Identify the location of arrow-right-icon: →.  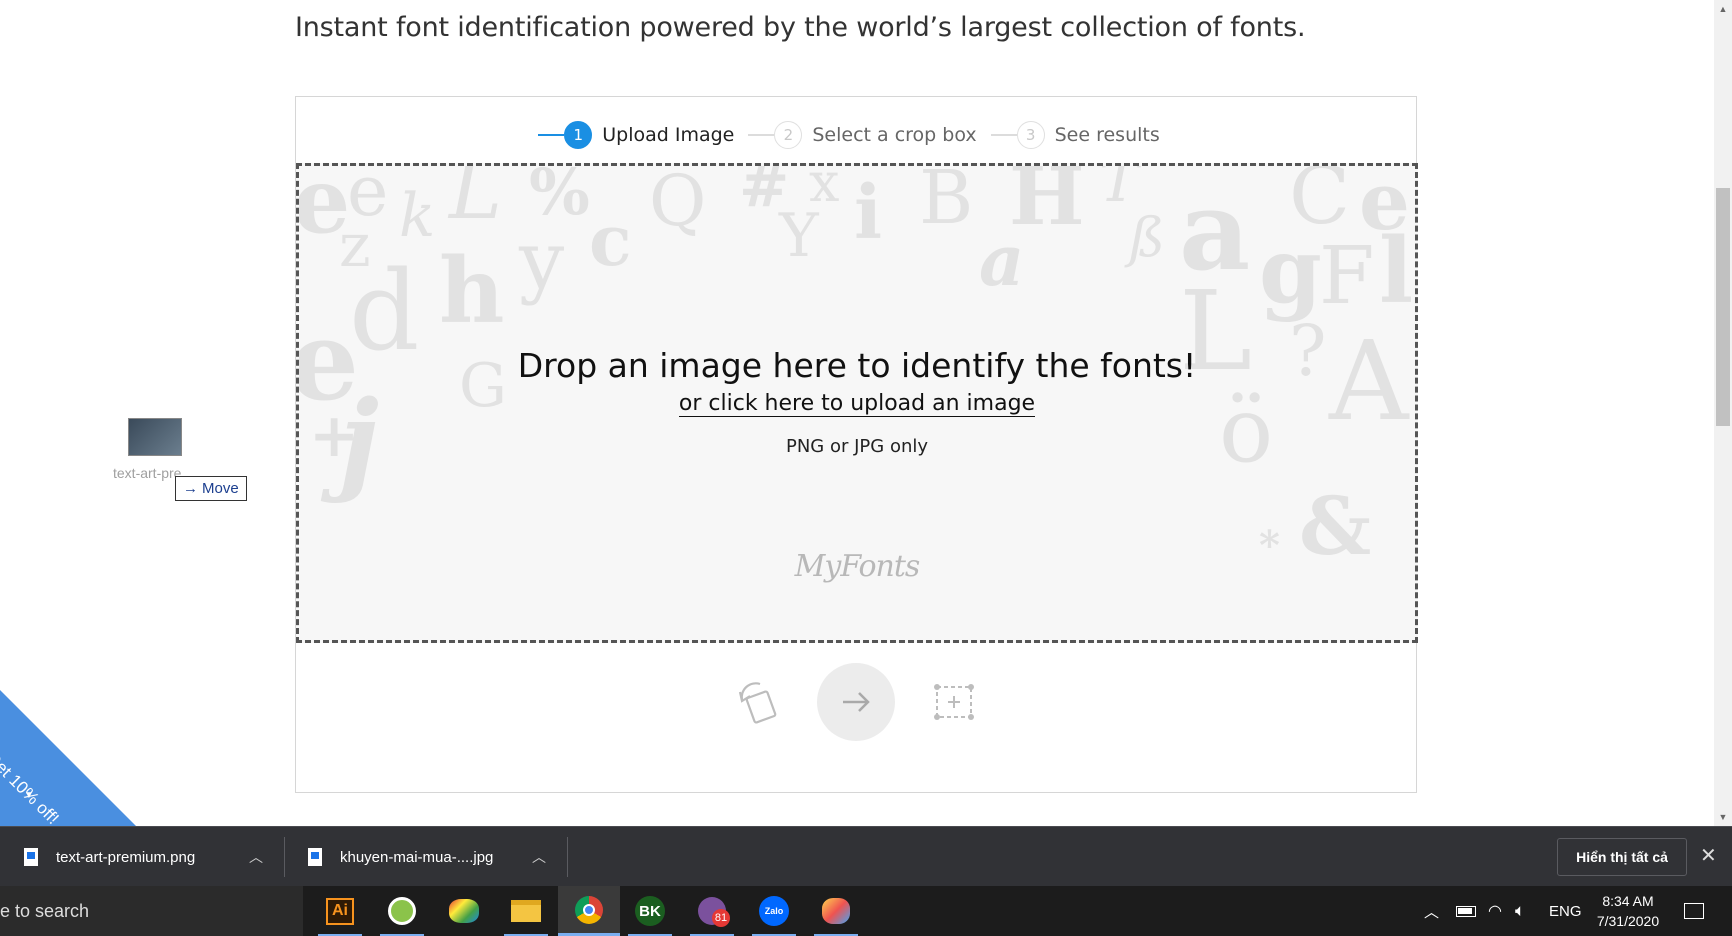
(190, 488).